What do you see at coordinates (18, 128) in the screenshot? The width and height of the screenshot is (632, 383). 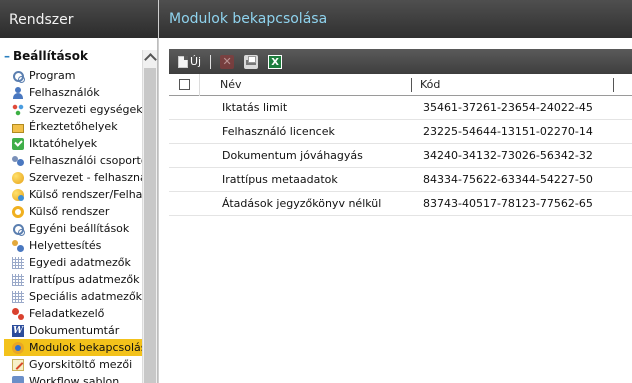 I see `inbox-icon` at bounding box center [18, 128].